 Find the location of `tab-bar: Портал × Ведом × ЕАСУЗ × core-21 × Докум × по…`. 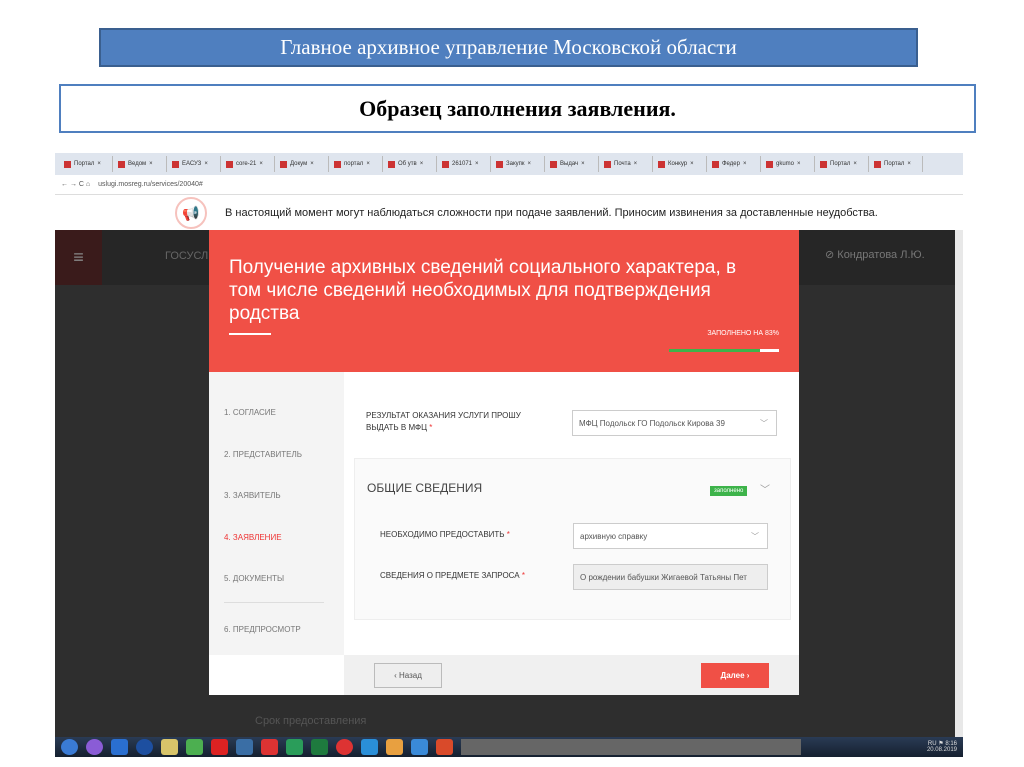

tab-bar: Портал × Ведом × ЕАСУЗ × core-21 × Докум × по… is located at coordinates (509, 164).